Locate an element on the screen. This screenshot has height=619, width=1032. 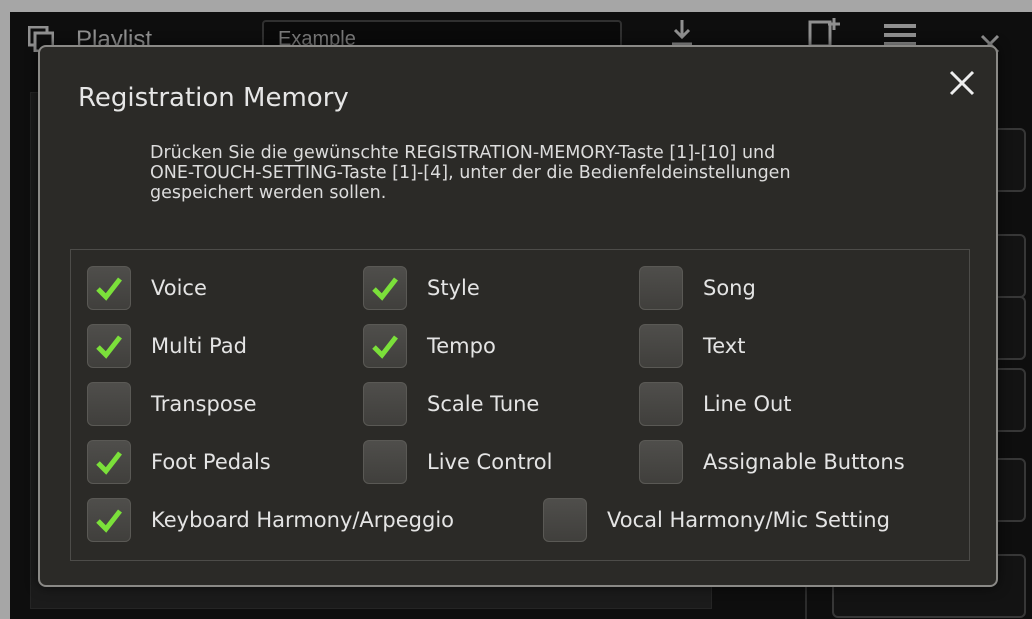
option-scale-tune: Scale Tune is located at coordinates (451, 404).